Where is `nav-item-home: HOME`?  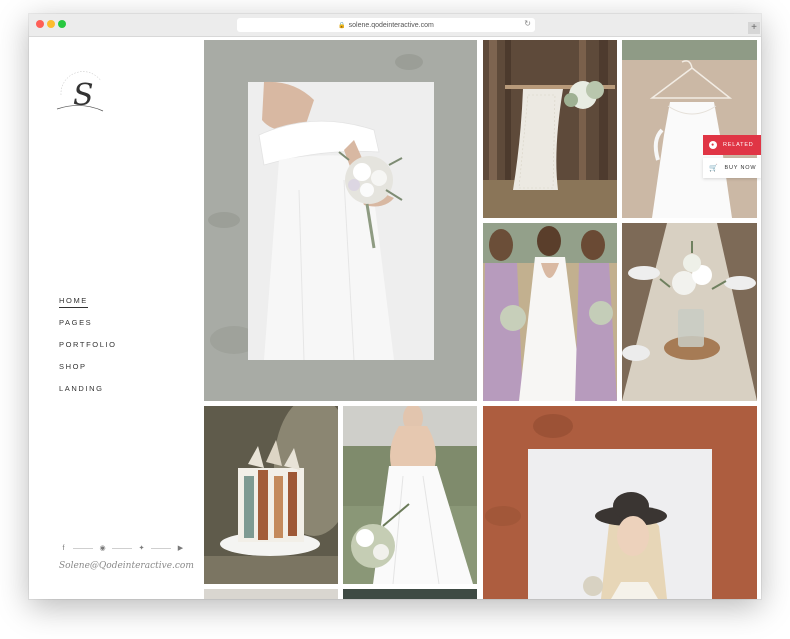 nav-item-home: HOME is located at coordinates (88, 299).